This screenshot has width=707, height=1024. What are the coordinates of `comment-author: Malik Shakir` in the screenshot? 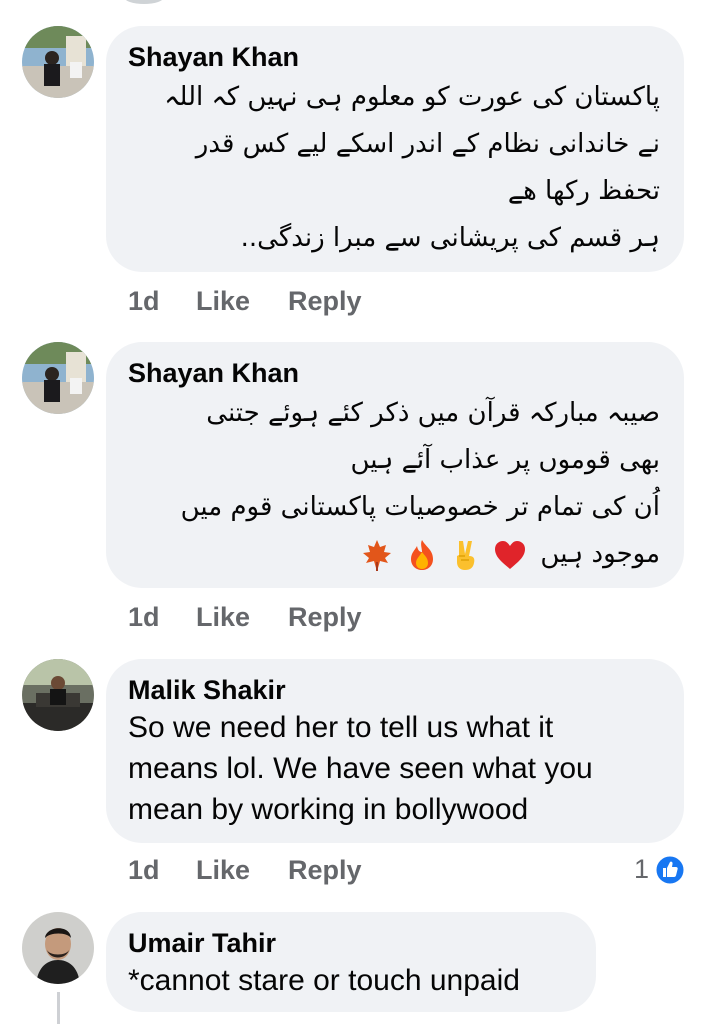 It's located at (394, 690).